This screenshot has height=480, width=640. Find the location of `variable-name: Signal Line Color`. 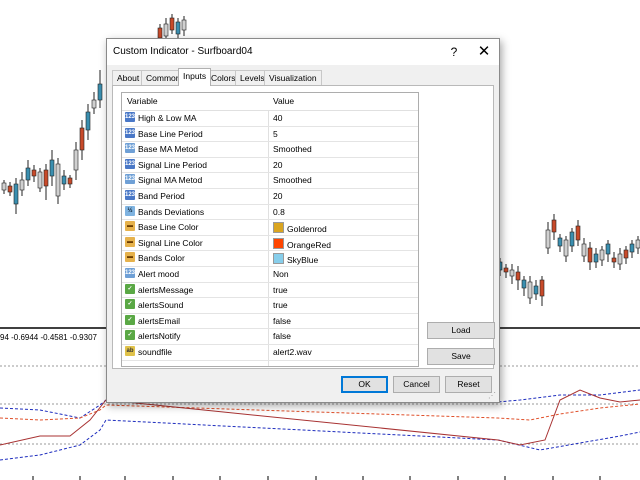

variable-name: Signal Line Color is located at coordinates (170, 242).